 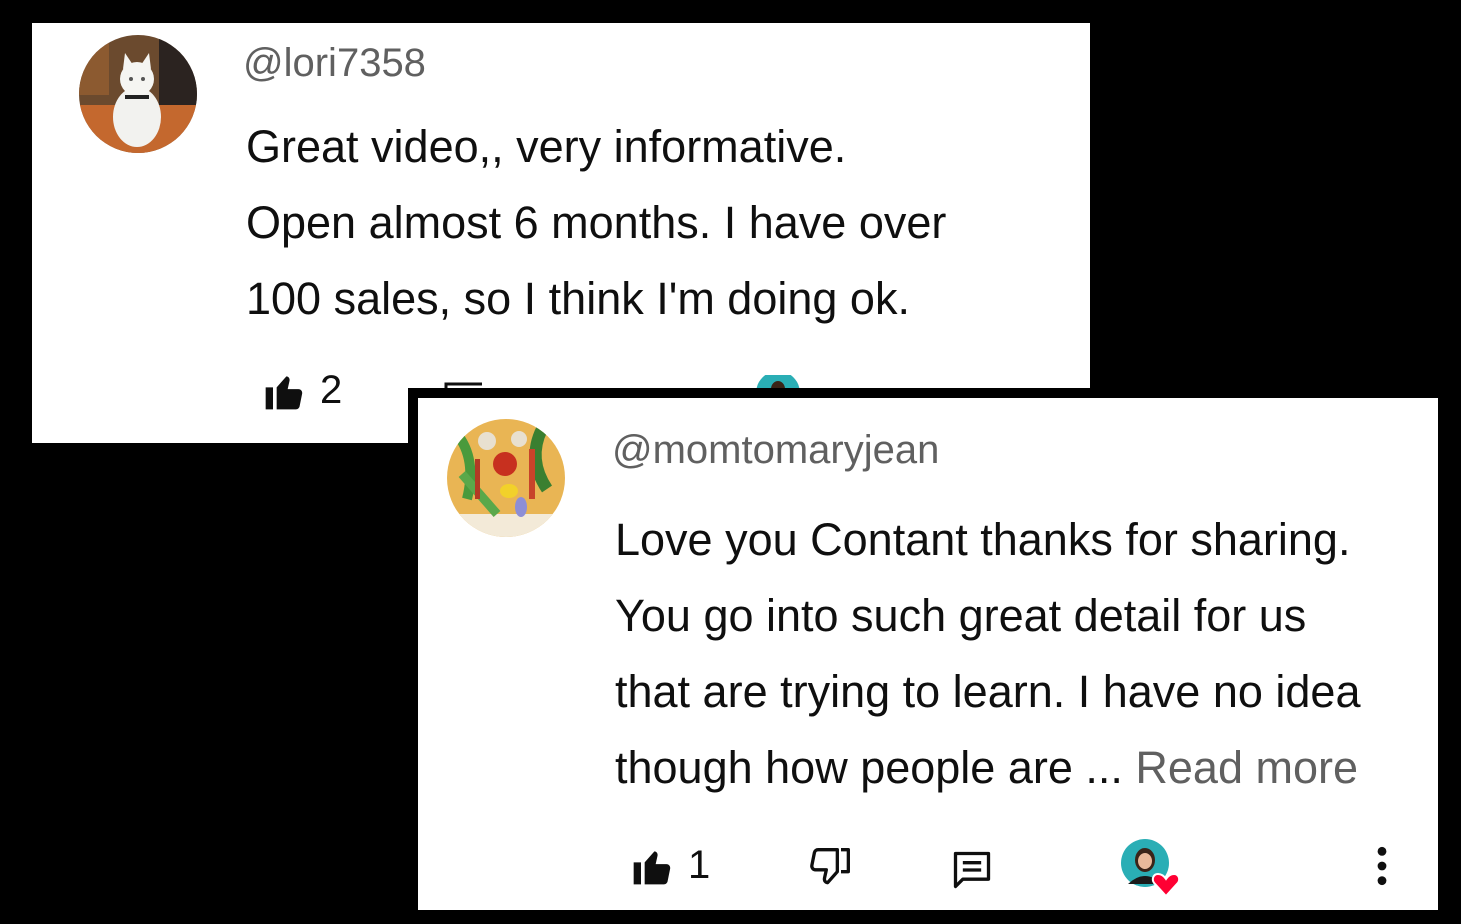 I want to click on heart-icon, so click(x=1166, y=885).